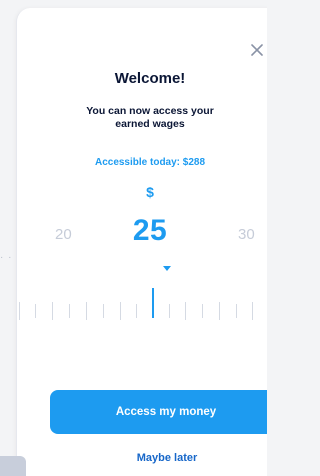  I want to click on modal-title: Welcome!, so click(150, 78).